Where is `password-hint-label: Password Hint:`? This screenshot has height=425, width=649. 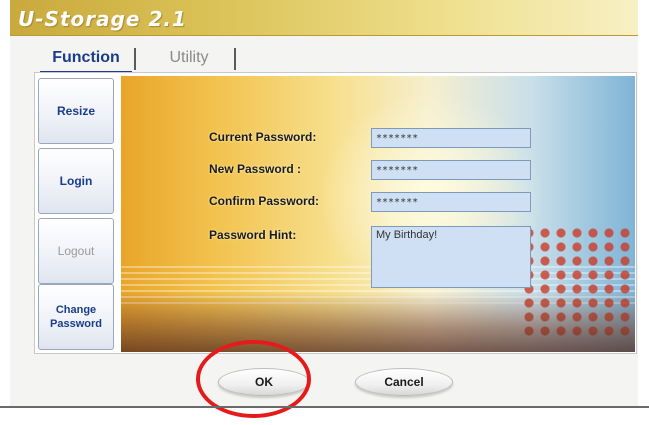 password-hint-label: Password Hint: is located at coordinates (253, 235).